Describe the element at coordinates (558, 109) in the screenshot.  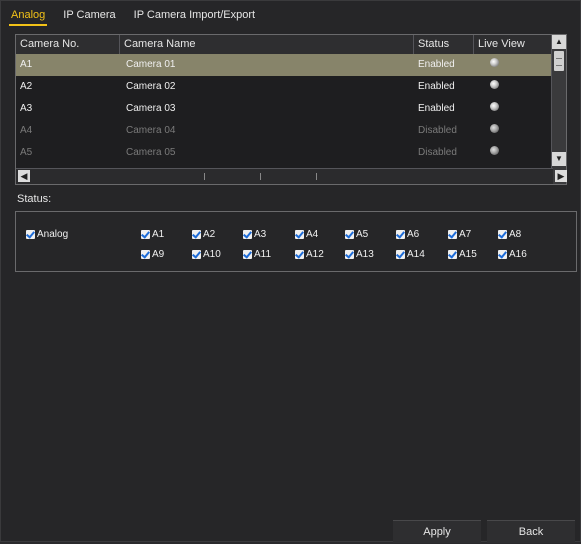
I see `vertical-scrollbar: ▲ ▼` at that location.